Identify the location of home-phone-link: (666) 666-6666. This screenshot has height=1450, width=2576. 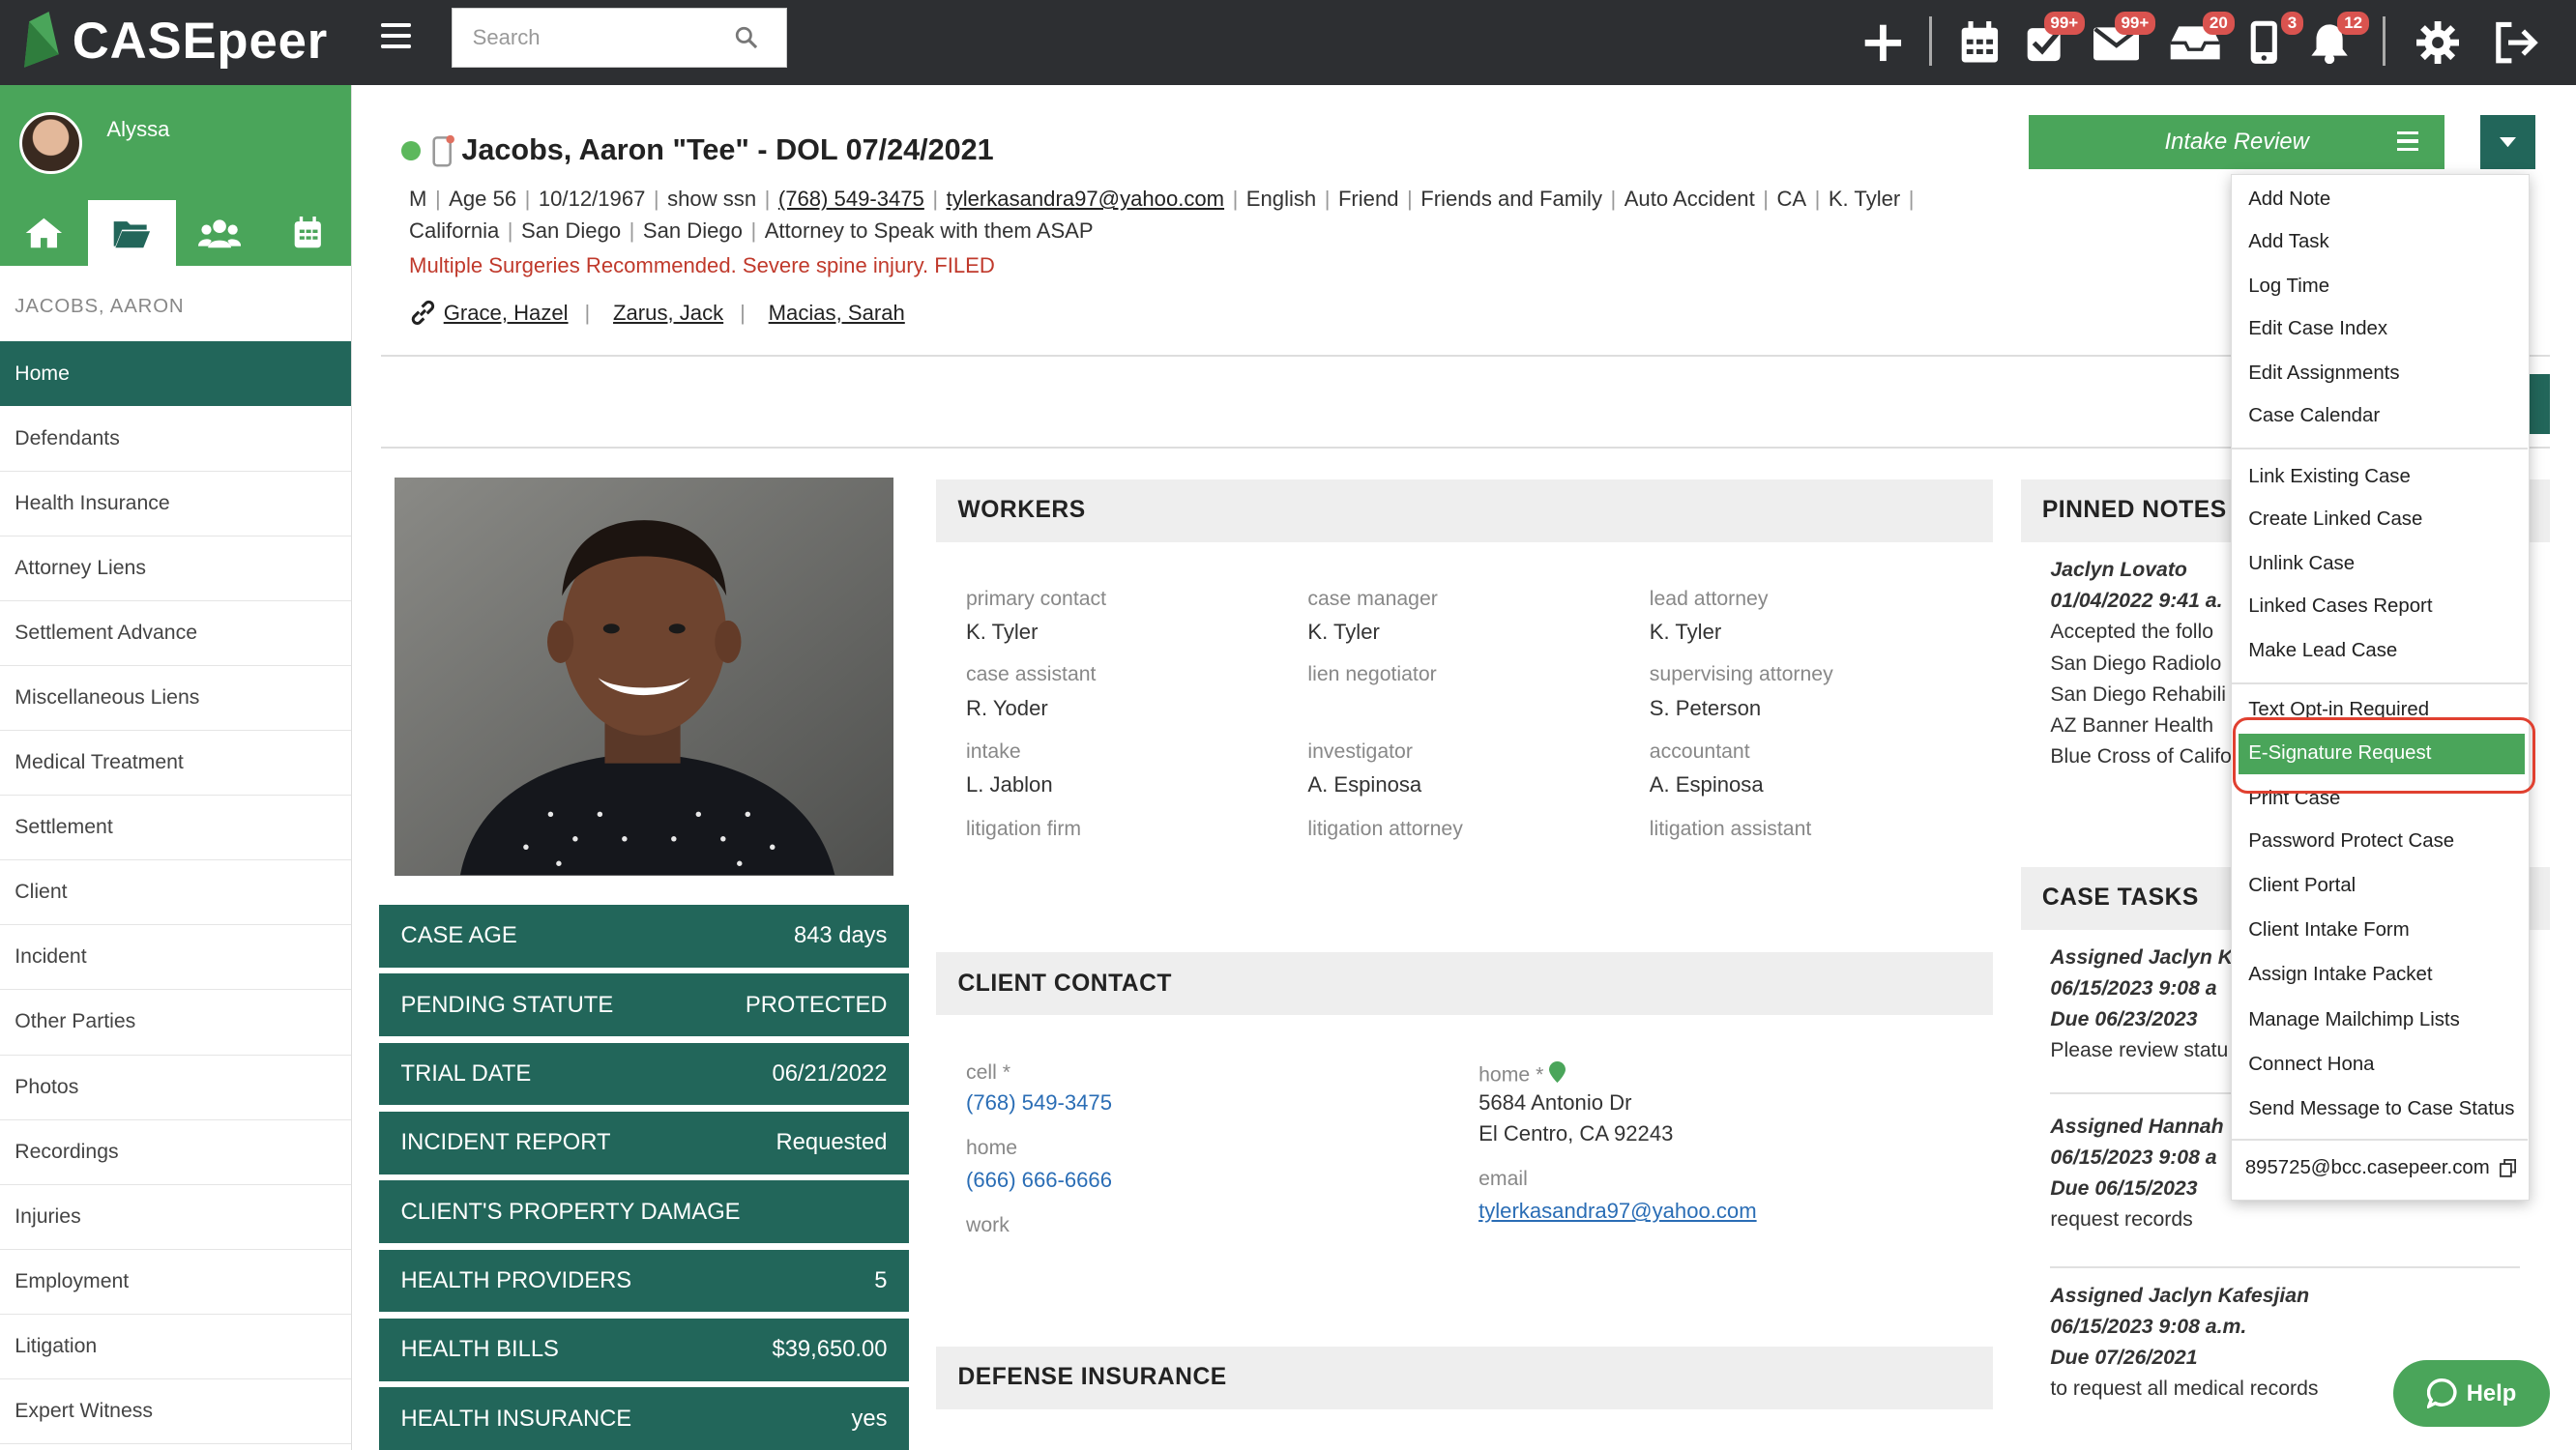
(1039, 1180).